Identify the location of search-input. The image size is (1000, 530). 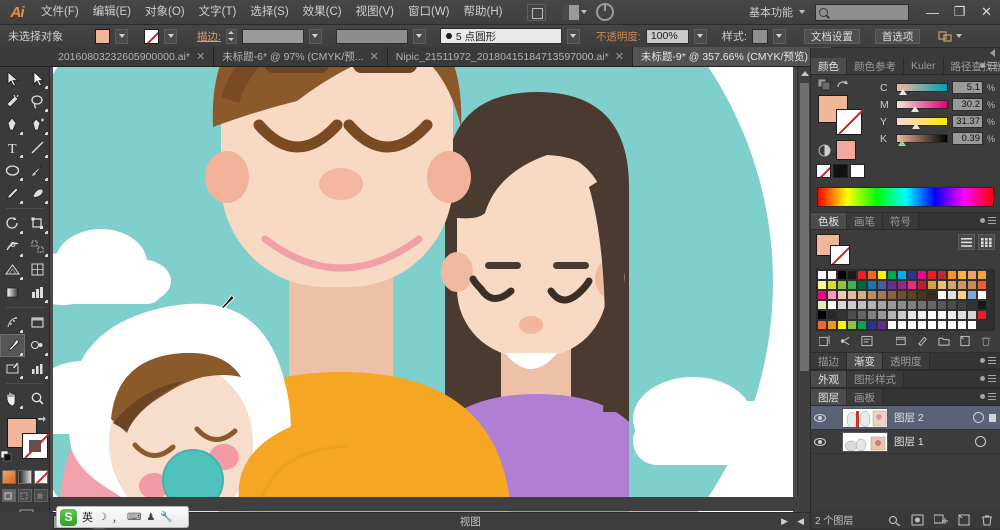
(862, 12).